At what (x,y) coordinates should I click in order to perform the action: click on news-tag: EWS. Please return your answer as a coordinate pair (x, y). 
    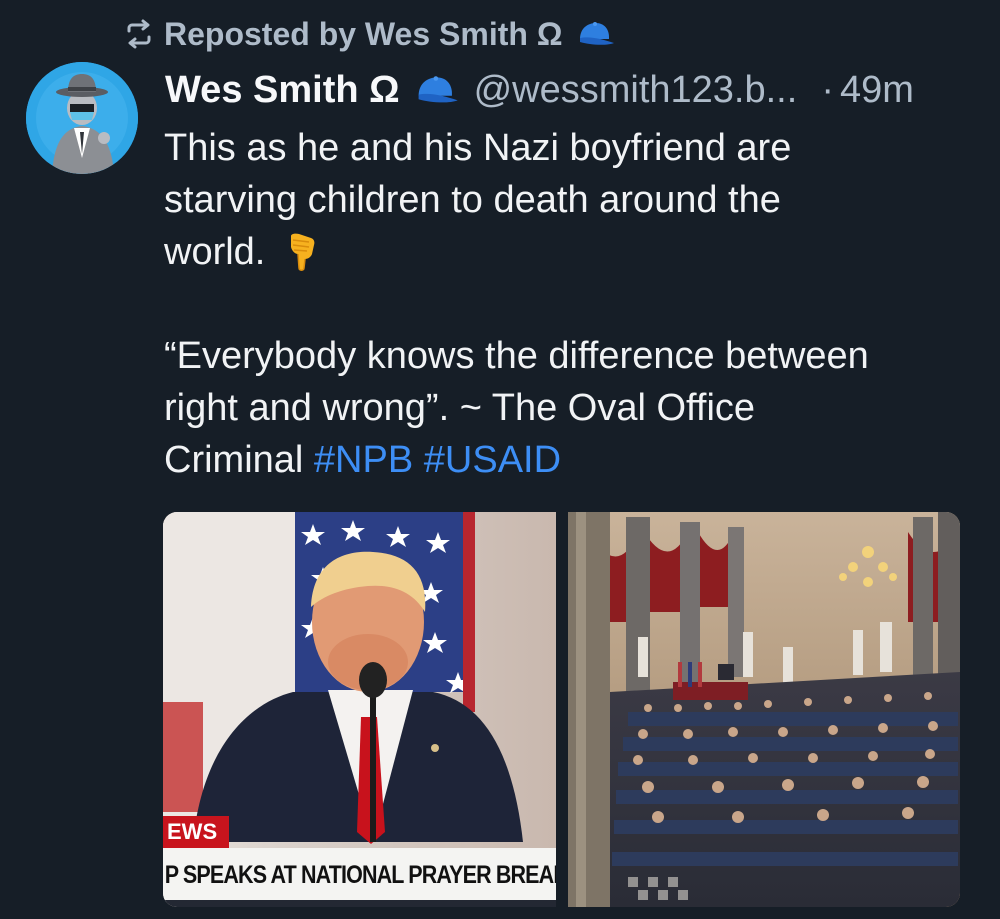
    Looking at the image, I should click on (196, 832).